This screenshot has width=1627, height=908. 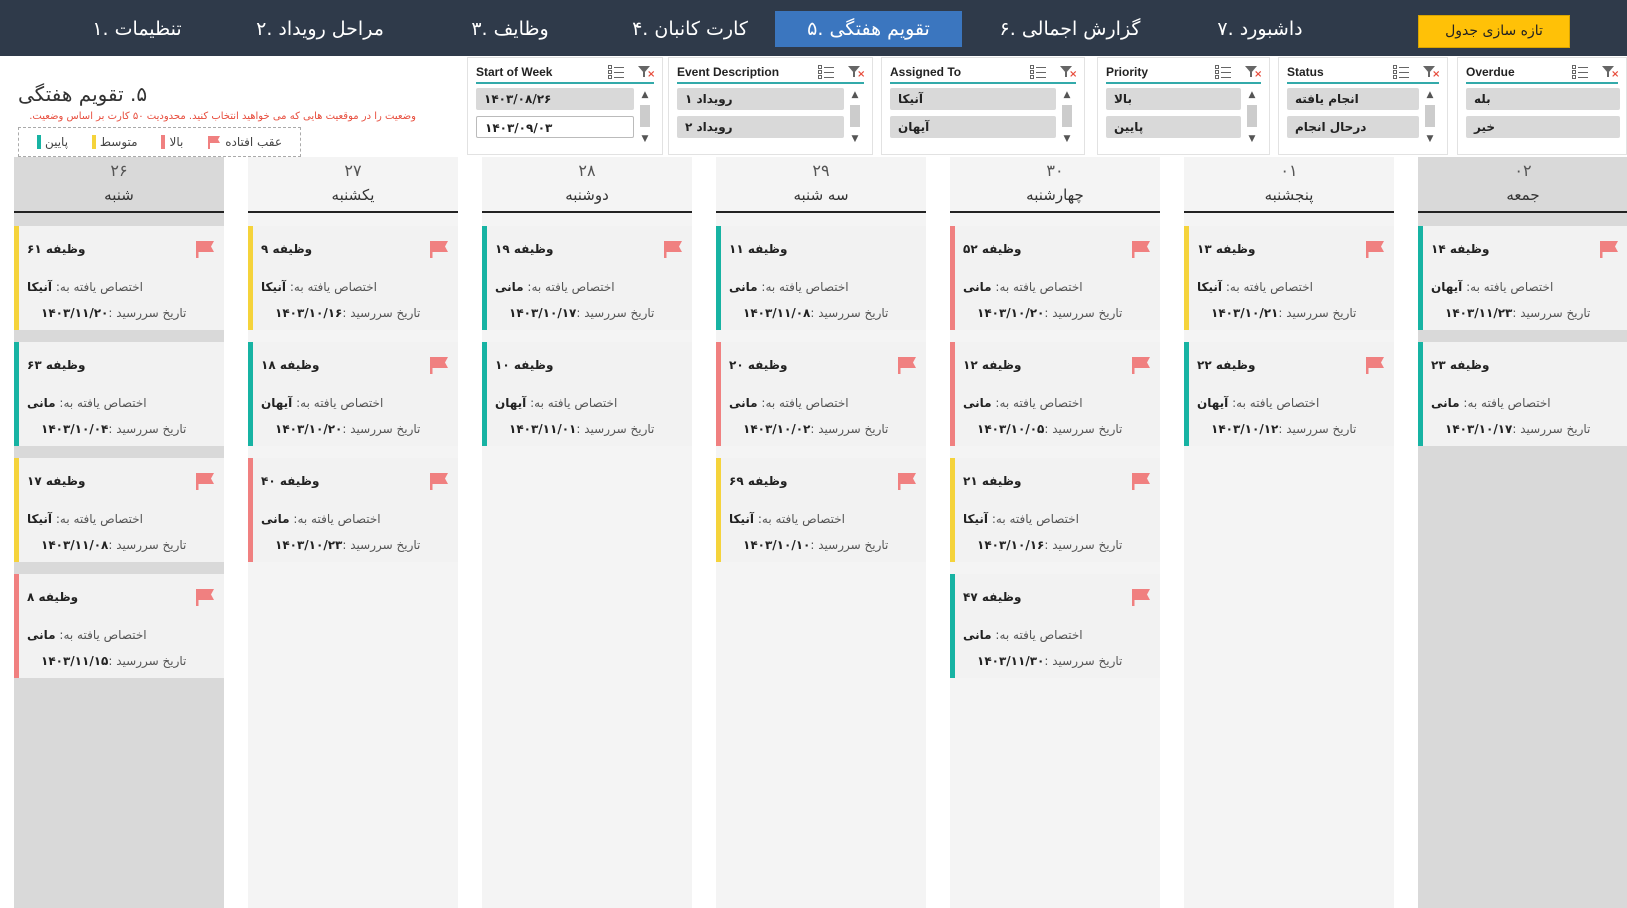 I want to click on refresh-table-button: تازه سازی جدول, so click(x=1494, y=31).